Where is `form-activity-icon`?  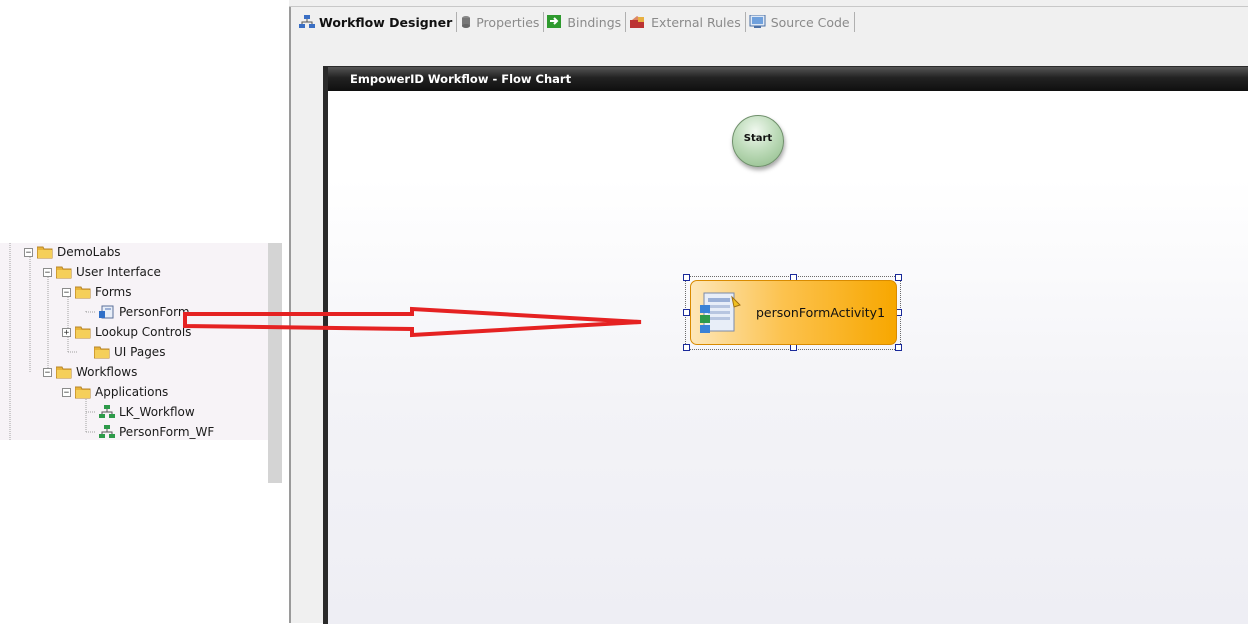 form-activity-icon is located at coordinates (720, 312).